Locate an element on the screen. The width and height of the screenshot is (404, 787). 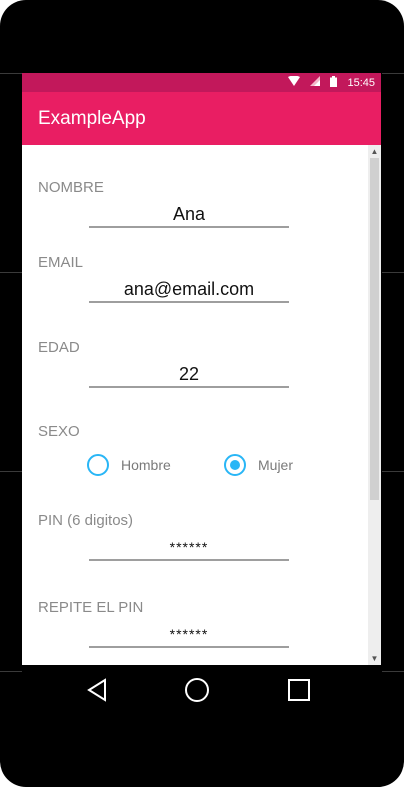
edad-label: EDAD is located at coordinates (59, 347).